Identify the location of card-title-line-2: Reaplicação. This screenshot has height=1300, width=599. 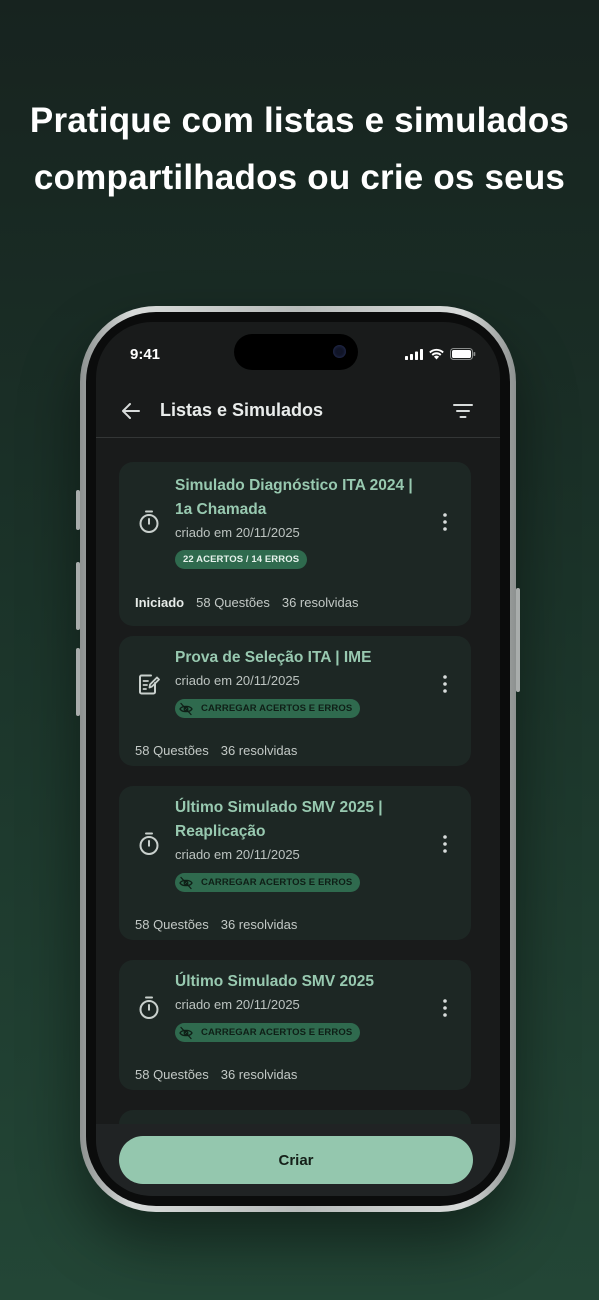
(220, 831).